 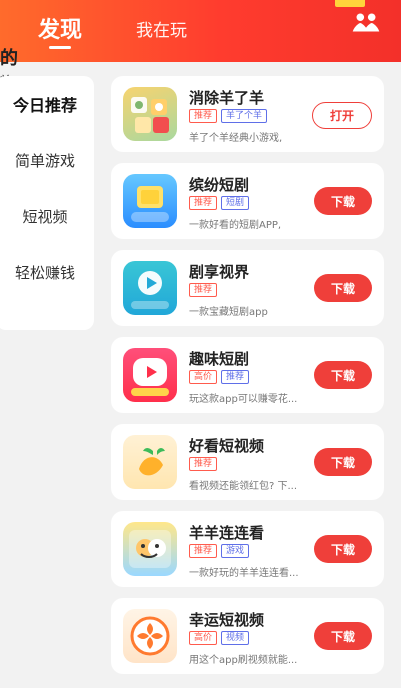 I want to click on app-card: 剧享视界 推荐 一款宝藏短剧app 下载, so click(x=247, y=288).